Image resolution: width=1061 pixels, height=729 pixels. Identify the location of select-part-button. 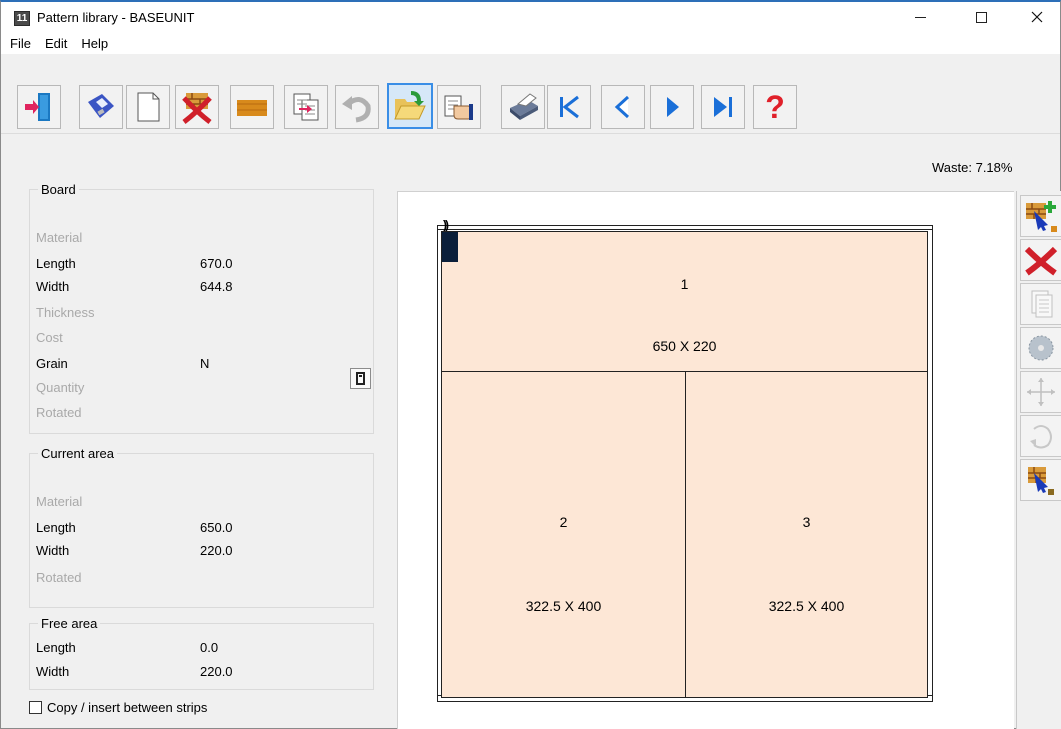
(1040, 480).